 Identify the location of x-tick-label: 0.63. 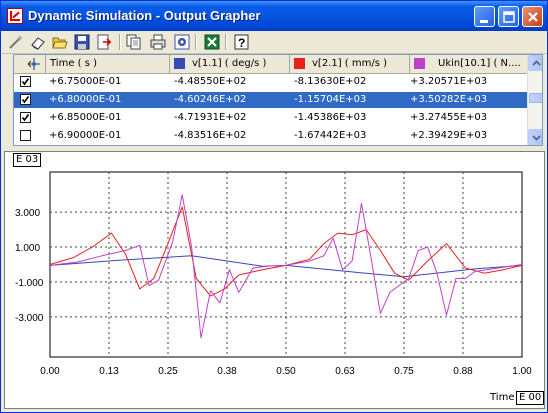
(345, 371).